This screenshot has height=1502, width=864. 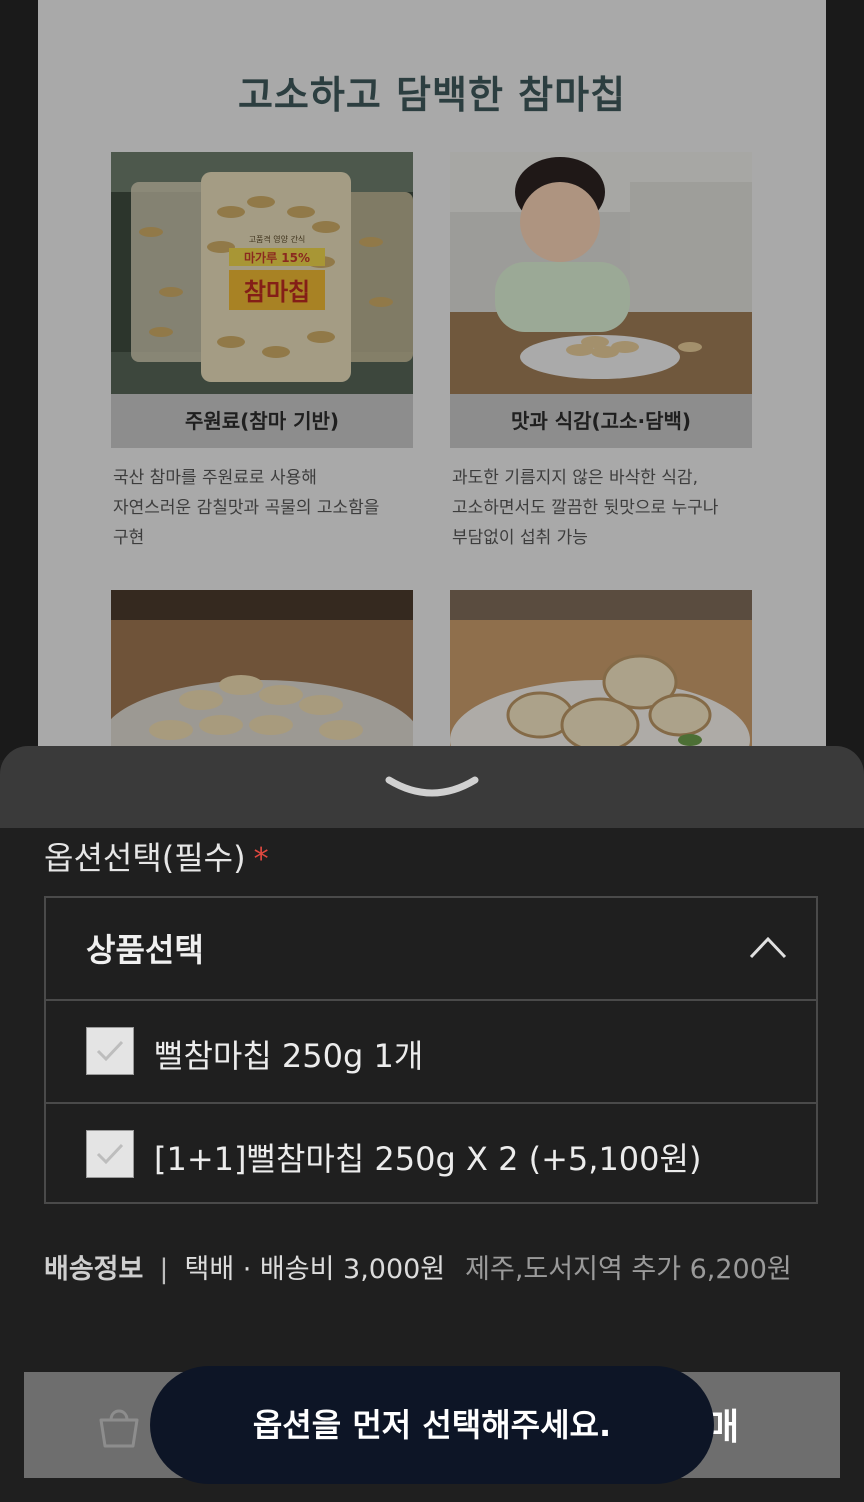 I want to click on option-label-text: 옵션선택(필수), so click(x=145, y=858).